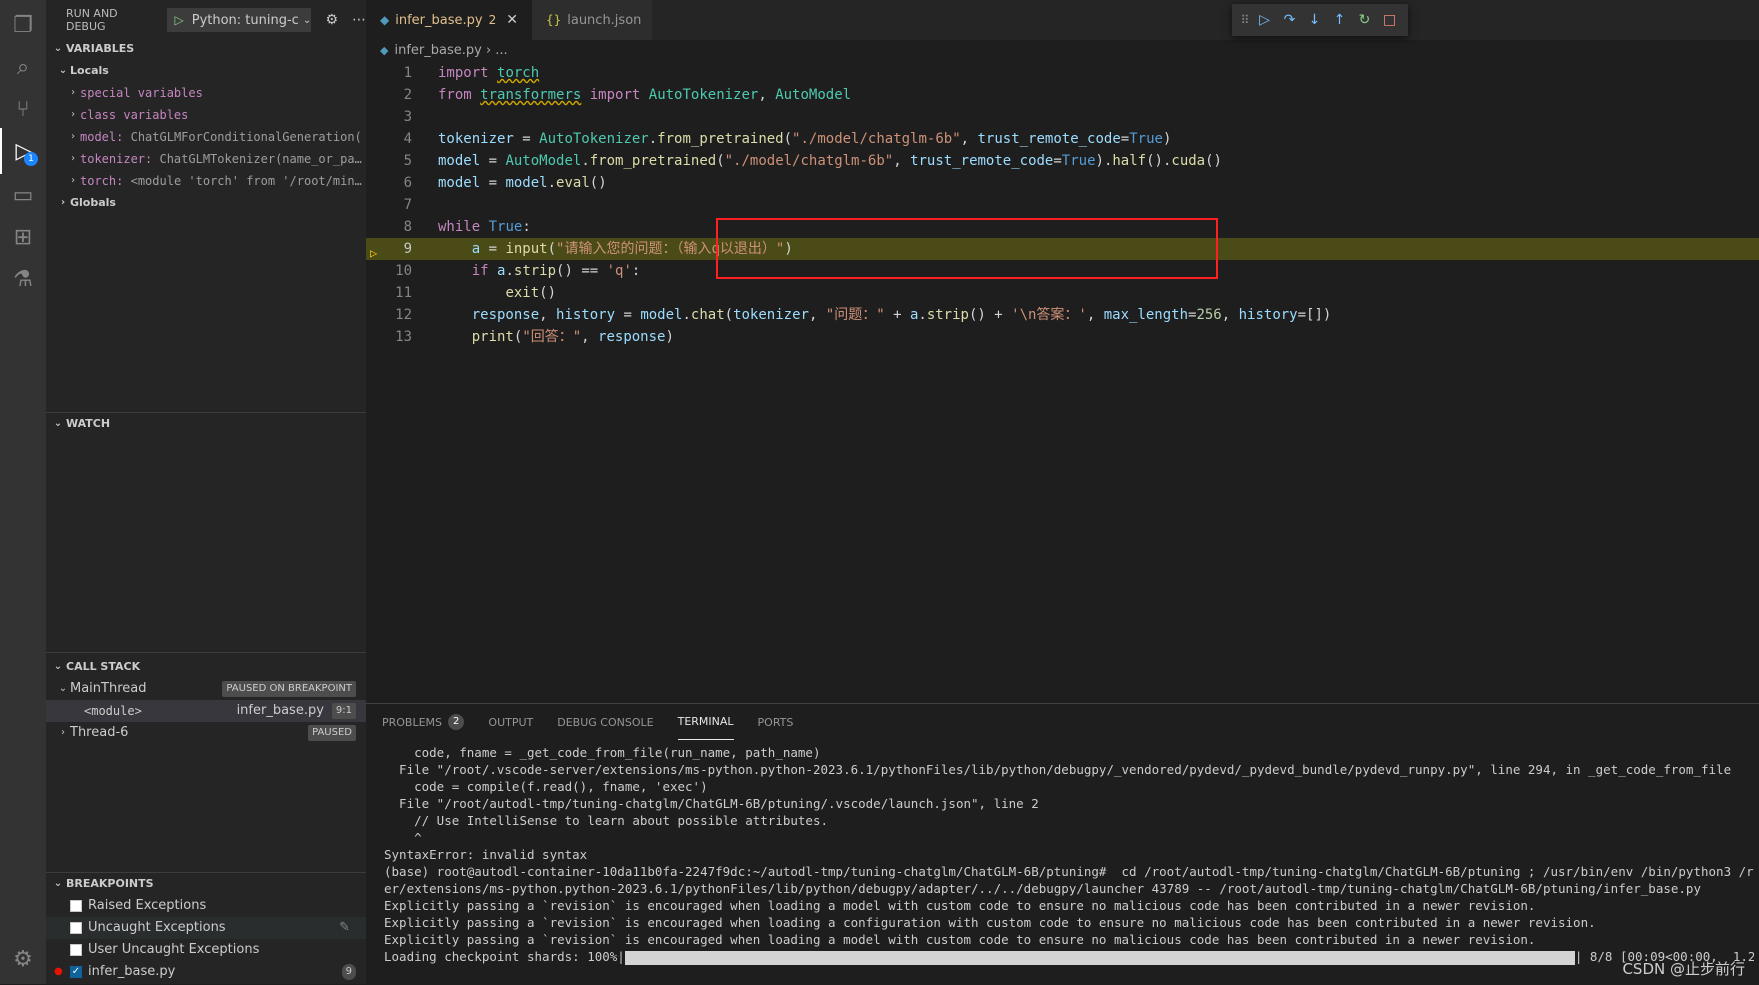 Image resolution: width=1759 pixels, height=985 pixels. Describe the element at coordinates (1339, 20) in the screenshot. I see `step-out-icon: ↑` at that location.